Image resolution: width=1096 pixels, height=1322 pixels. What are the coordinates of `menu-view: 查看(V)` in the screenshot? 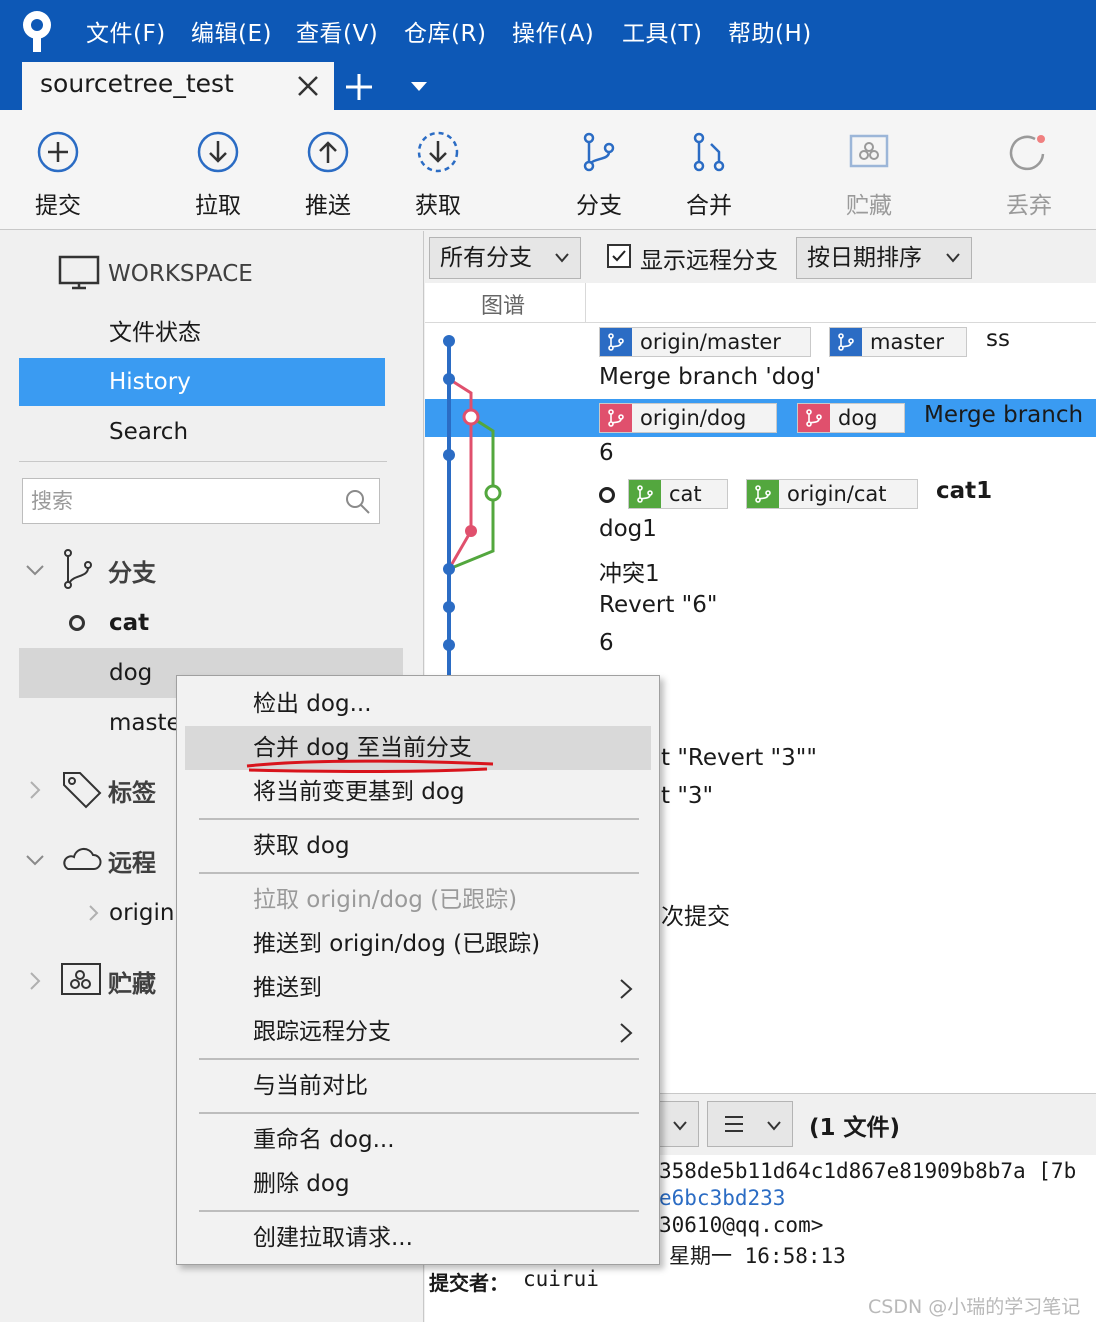 It's located at (337, 31).